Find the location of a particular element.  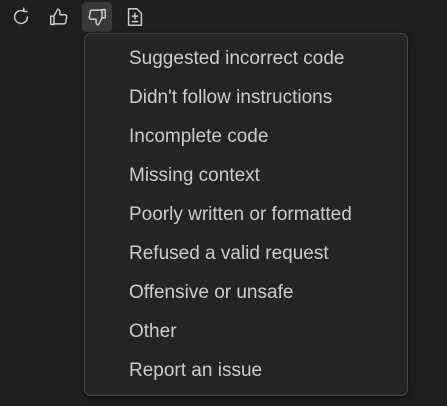

menu-item-missing-context: Missing context is located at coordinates (246, 175).